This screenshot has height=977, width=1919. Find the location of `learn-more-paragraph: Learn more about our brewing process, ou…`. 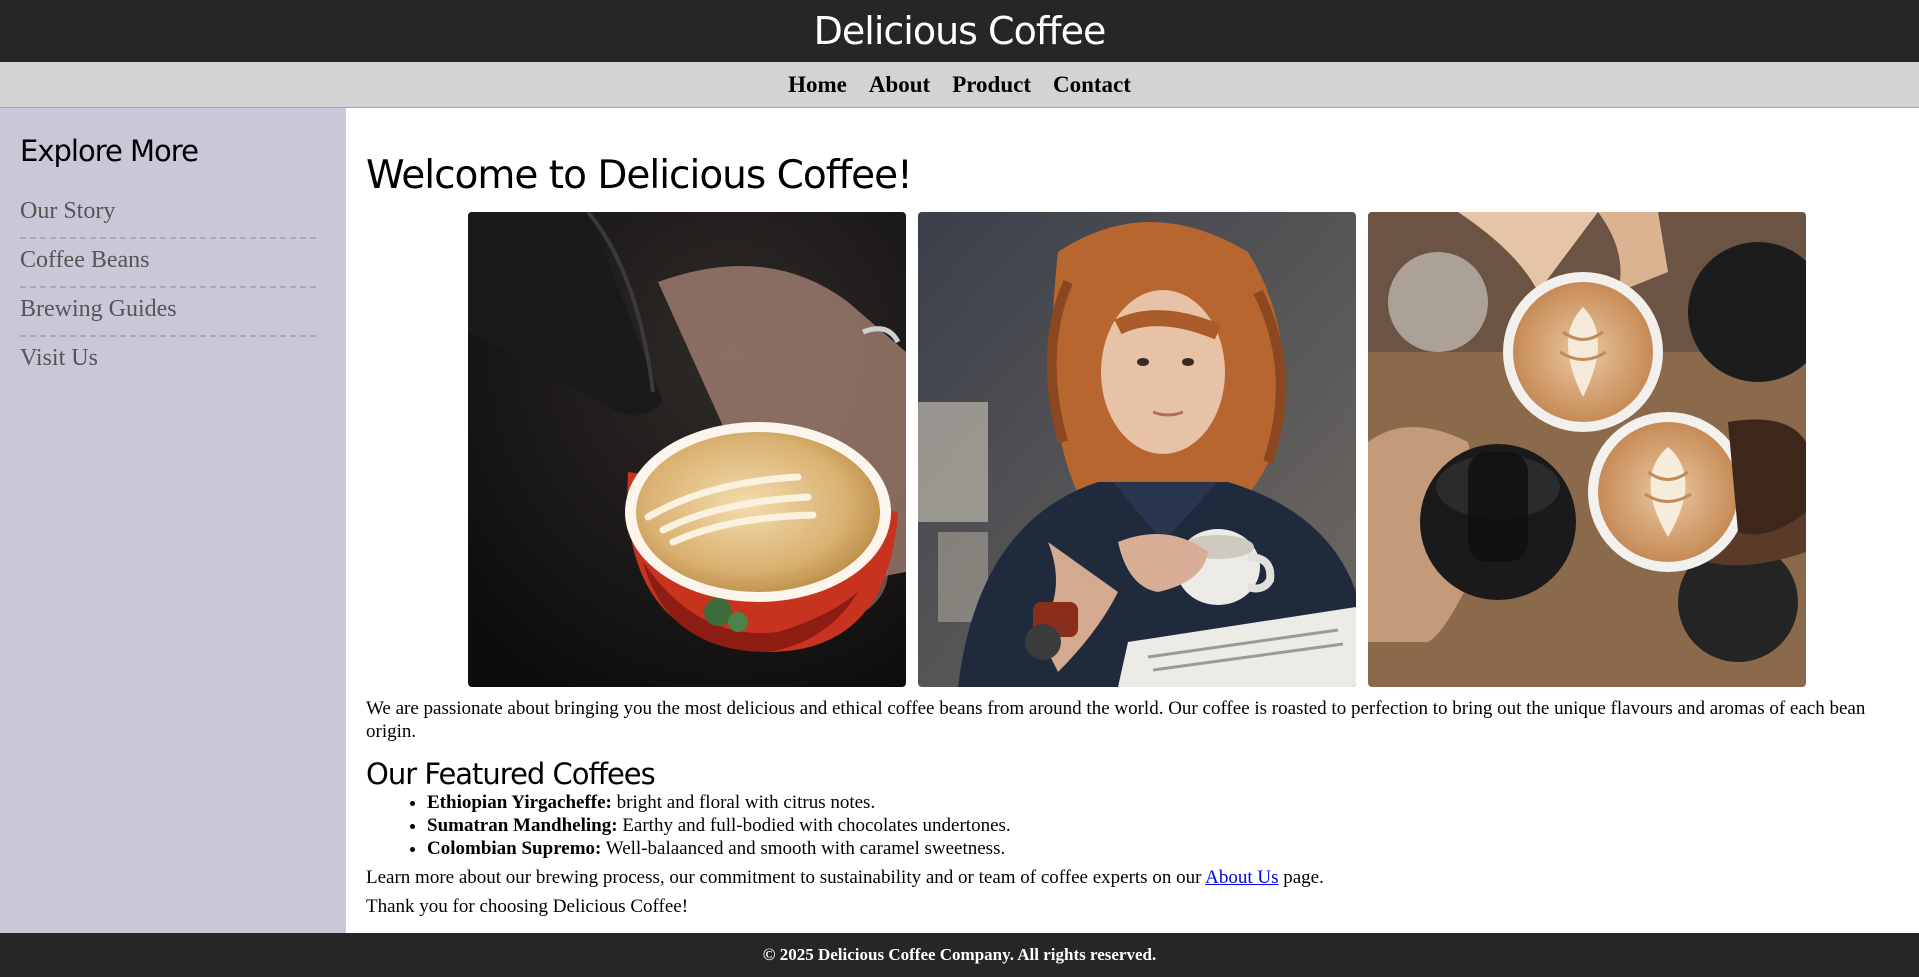

learn-more-paragraph: Learn more about our brewing process, ou… is located at coordinates (1136, 877).